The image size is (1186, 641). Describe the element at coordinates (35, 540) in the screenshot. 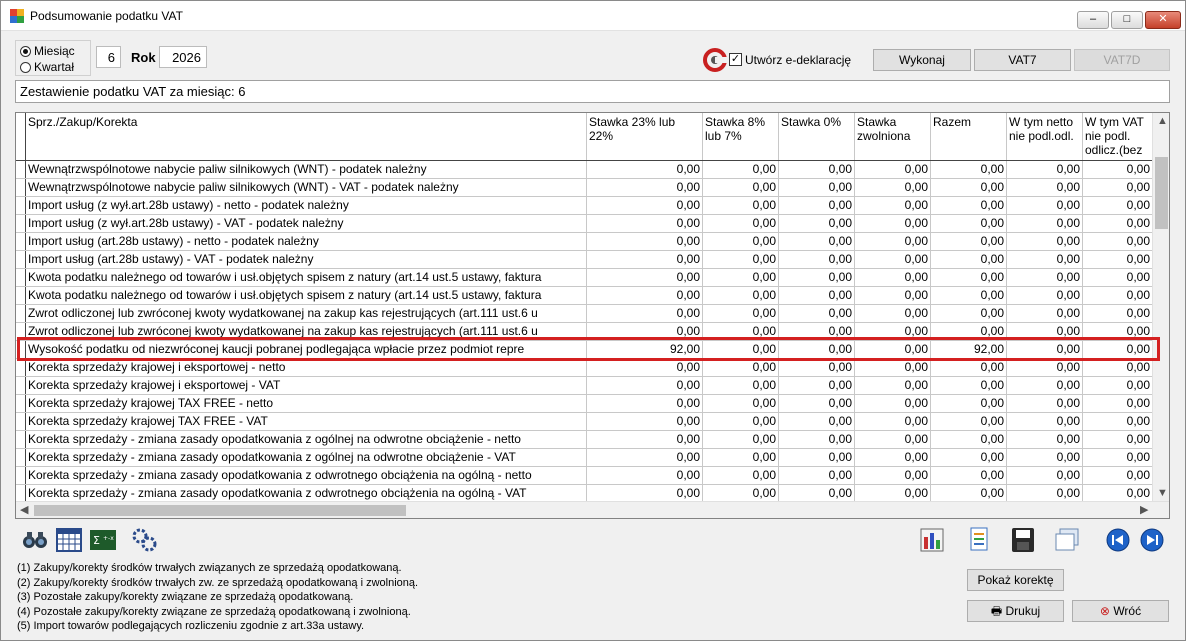

I see `binoculars-icon` at that location.